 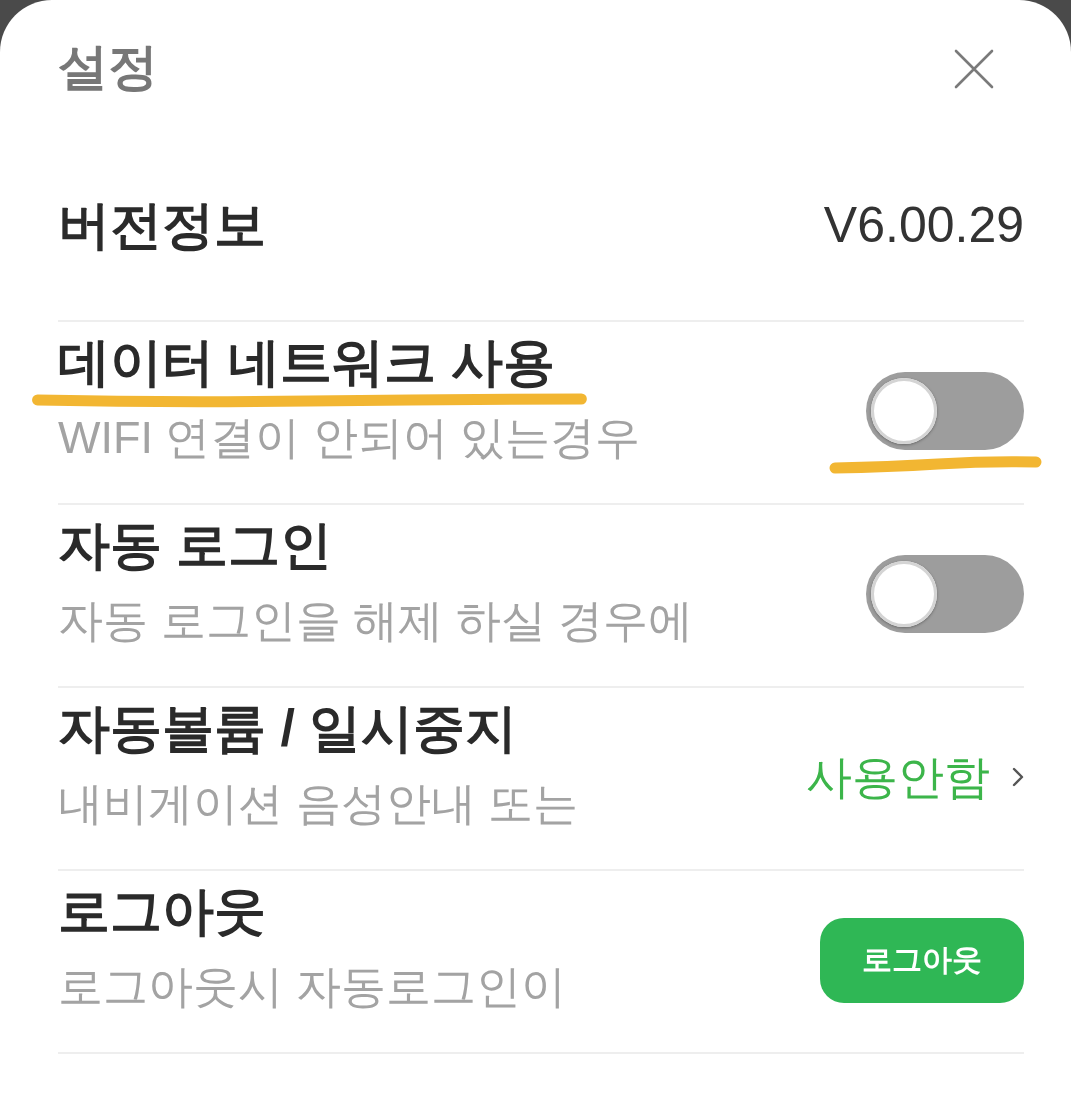 I want to click on row-description: 내비게이션 음성안내 또는, so click(x=318, y=804).